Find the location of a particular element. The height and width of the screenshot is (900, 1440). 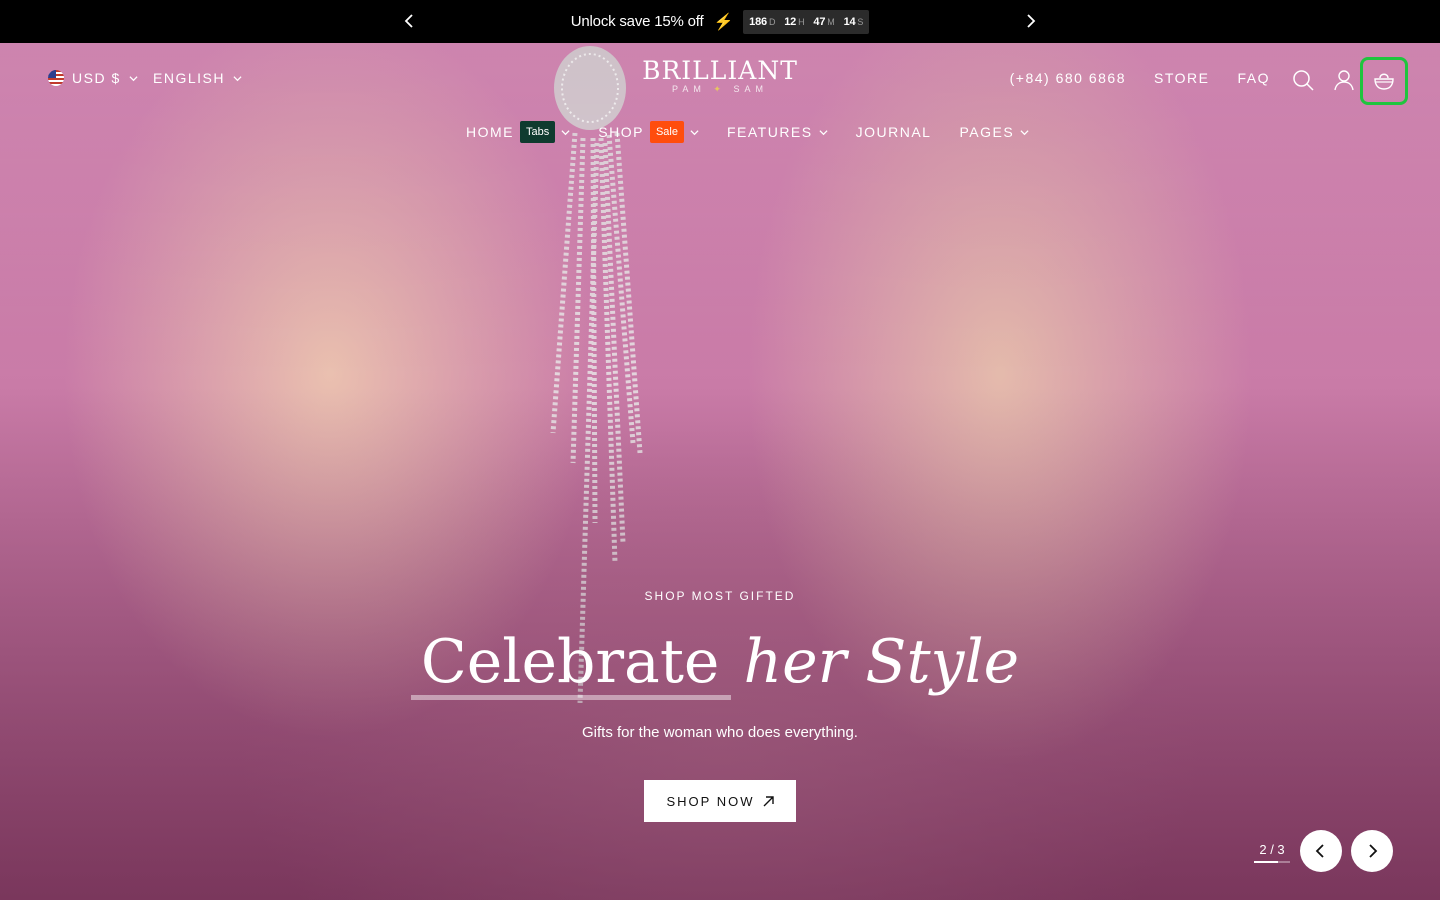

cart-basket-icon is located at coordinates (1384, 81).